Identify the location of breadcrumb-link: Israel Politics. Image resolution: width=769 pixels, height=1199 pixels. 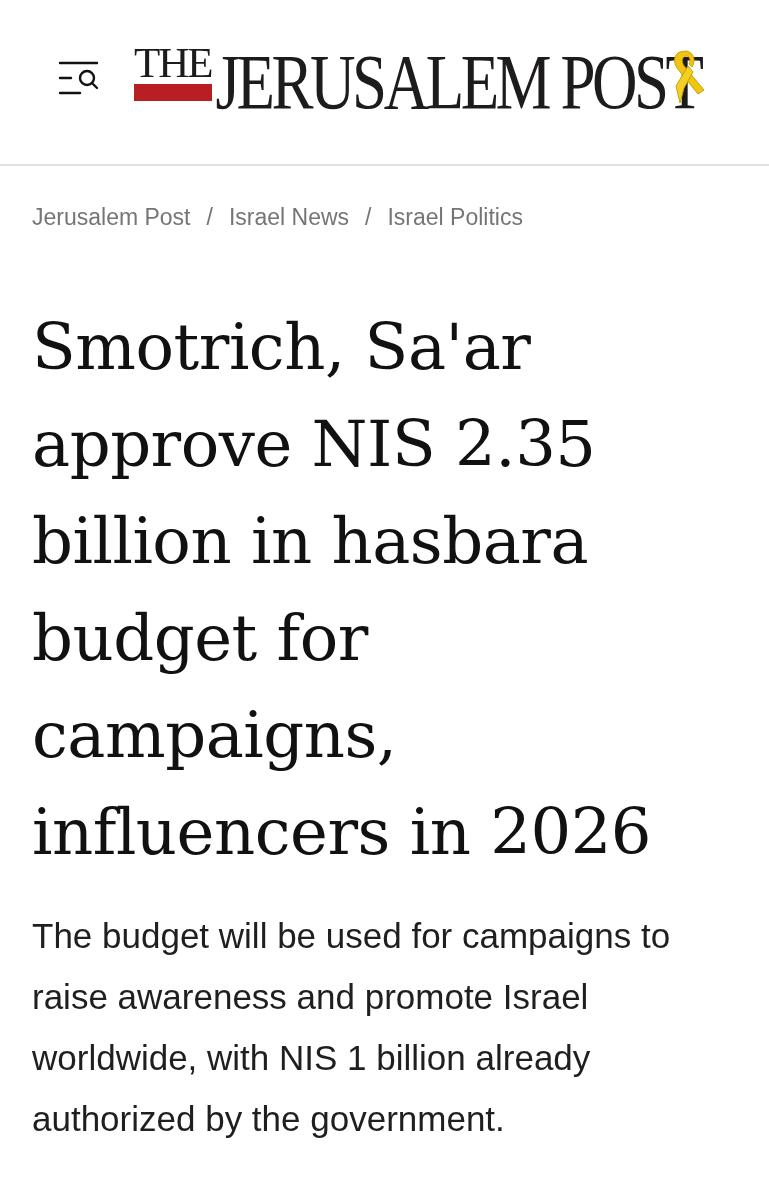
(455, 217).